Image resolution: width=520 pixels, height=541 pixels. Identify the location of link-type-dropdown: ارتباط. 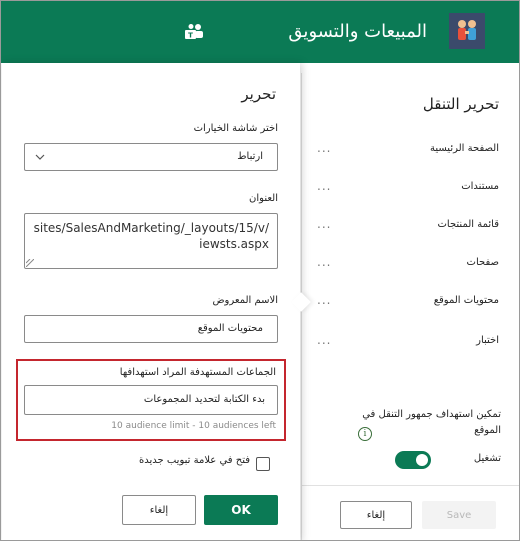
(151, 157).